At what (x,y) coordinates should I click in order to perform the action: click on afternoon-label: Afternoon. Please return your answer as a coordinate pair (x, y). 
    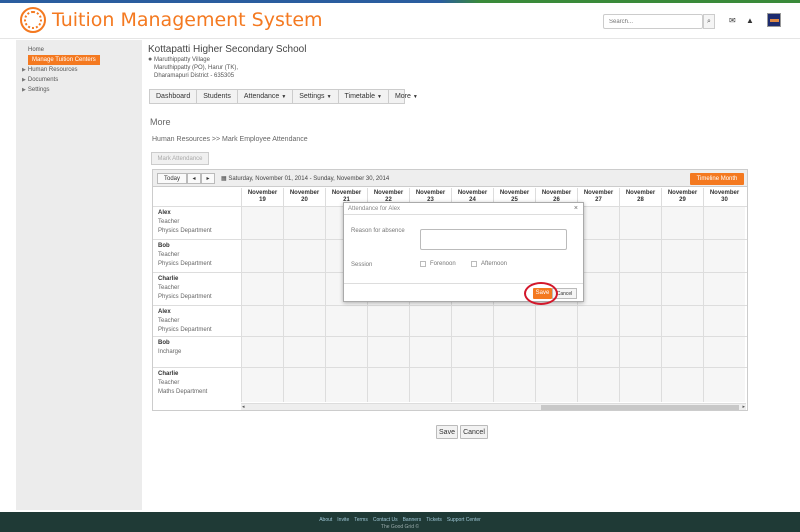
    Looking at the image, I should click on (494, 264).